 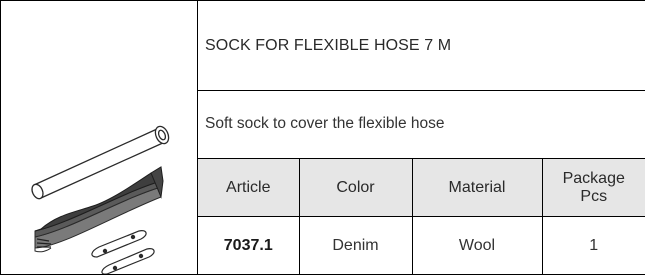 I want to click on cell-package-pcs: 1, so click(x=593, y=245).